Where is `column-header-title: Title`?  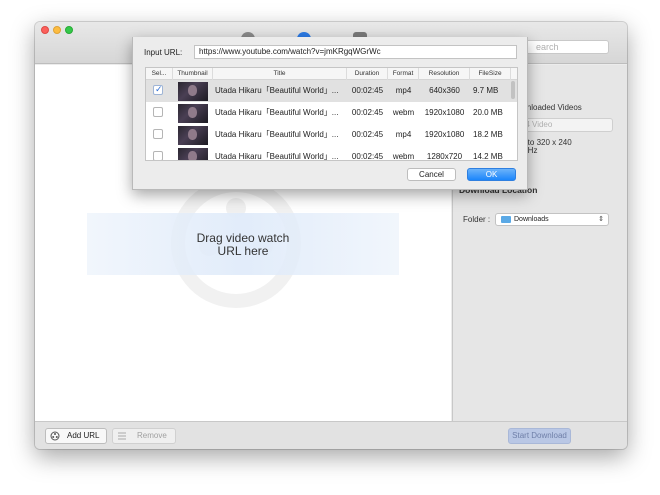
column-header-title: Title is located at coordinates (280, 74).